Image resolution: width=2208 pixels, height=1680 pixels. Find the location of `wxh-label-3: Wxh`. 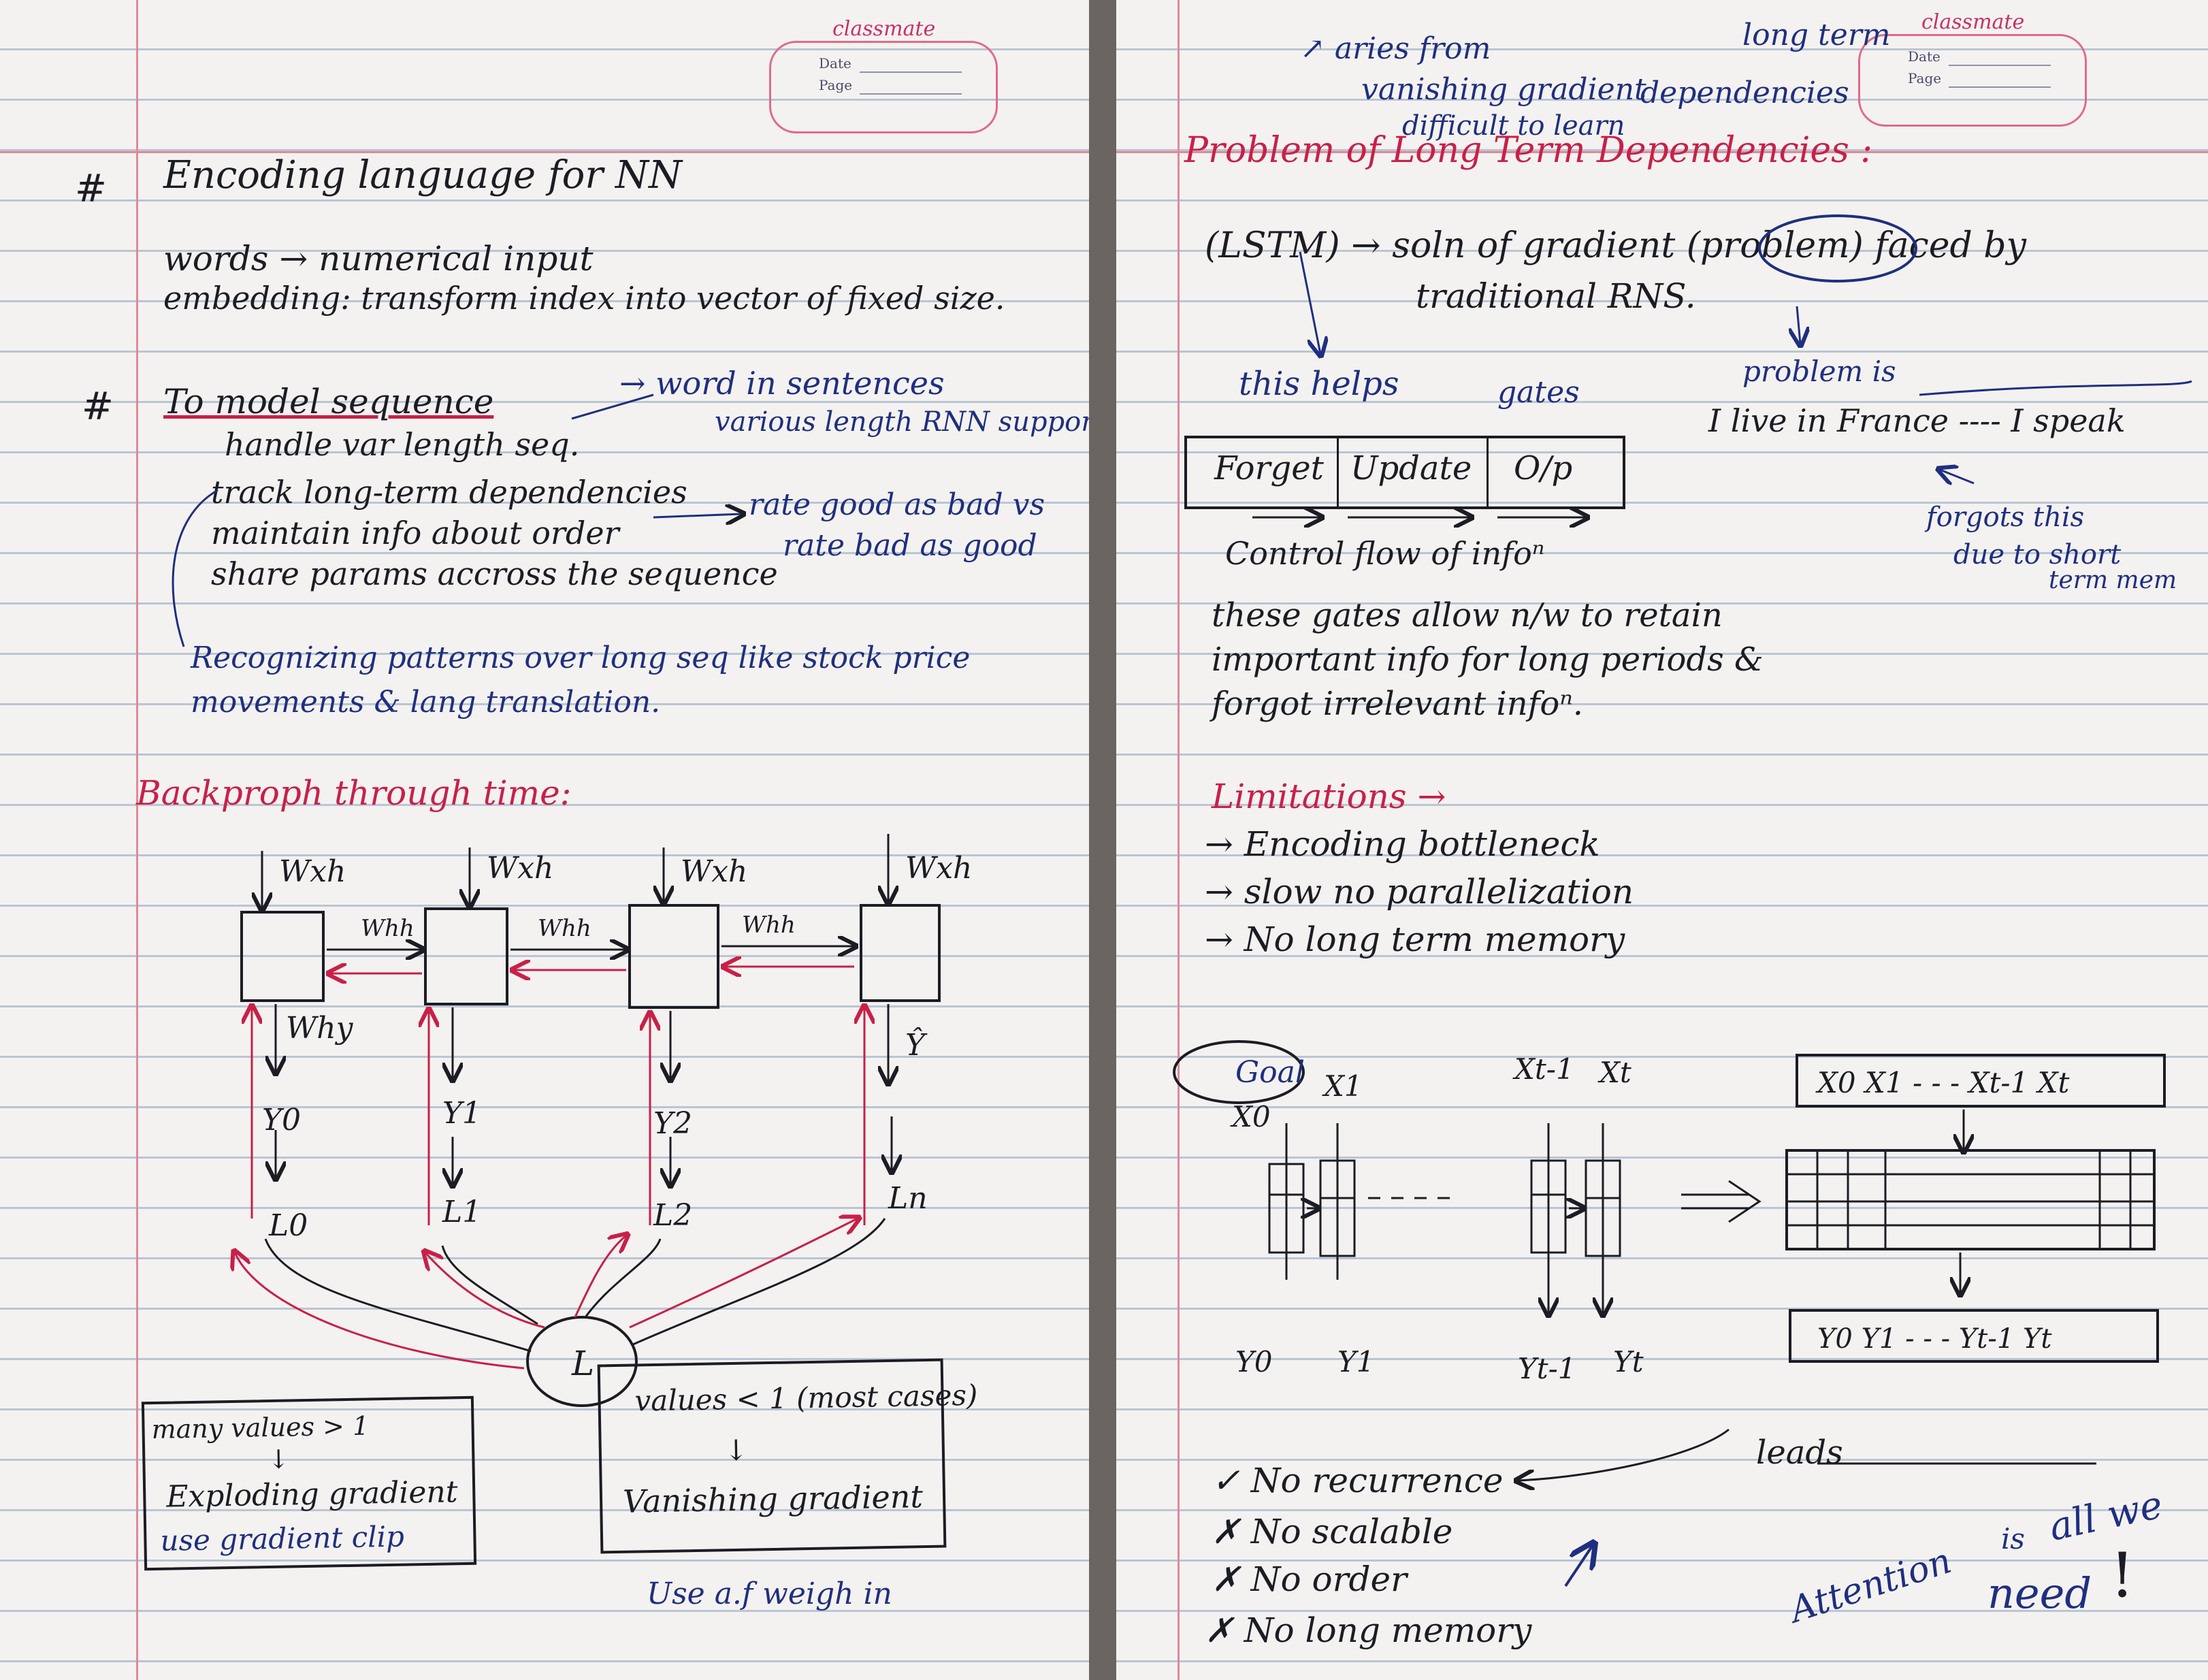

wxh-label-3: Wxh is located at coordinates (938, 869).